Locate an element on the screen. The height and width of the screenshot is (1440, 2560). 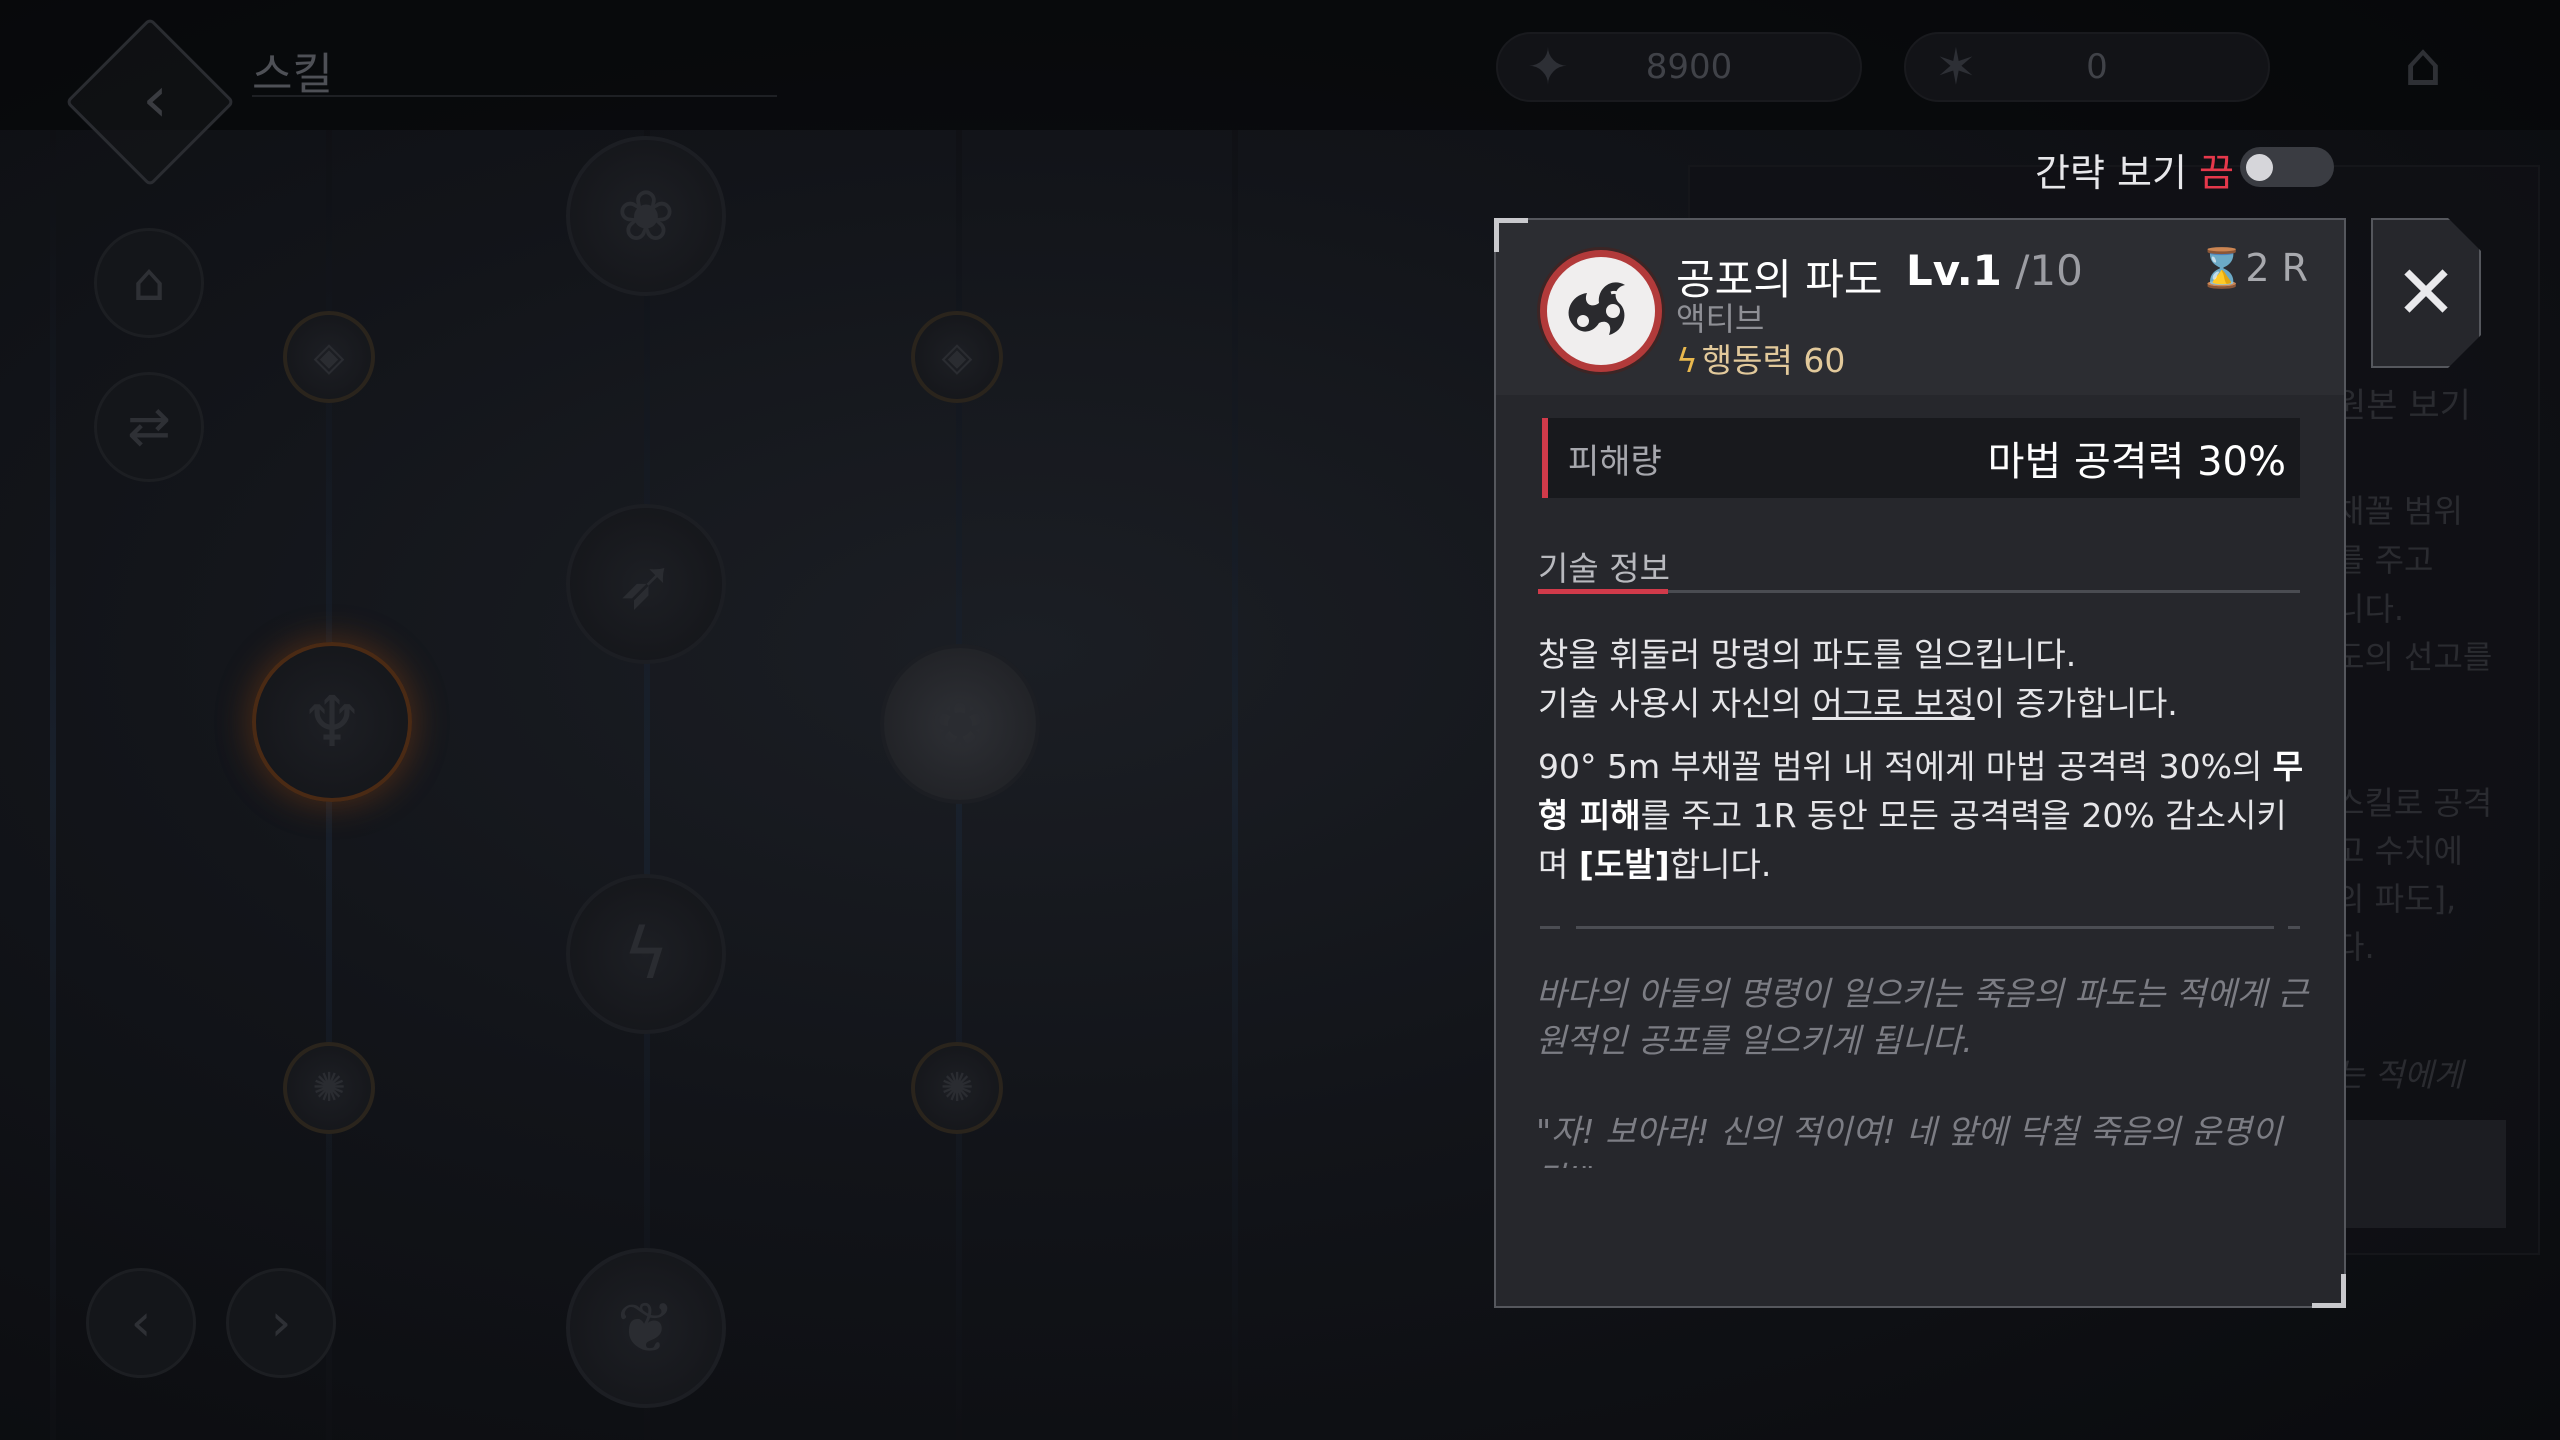
cooldown-value: 2 R is located at coordinates (2276, 268).